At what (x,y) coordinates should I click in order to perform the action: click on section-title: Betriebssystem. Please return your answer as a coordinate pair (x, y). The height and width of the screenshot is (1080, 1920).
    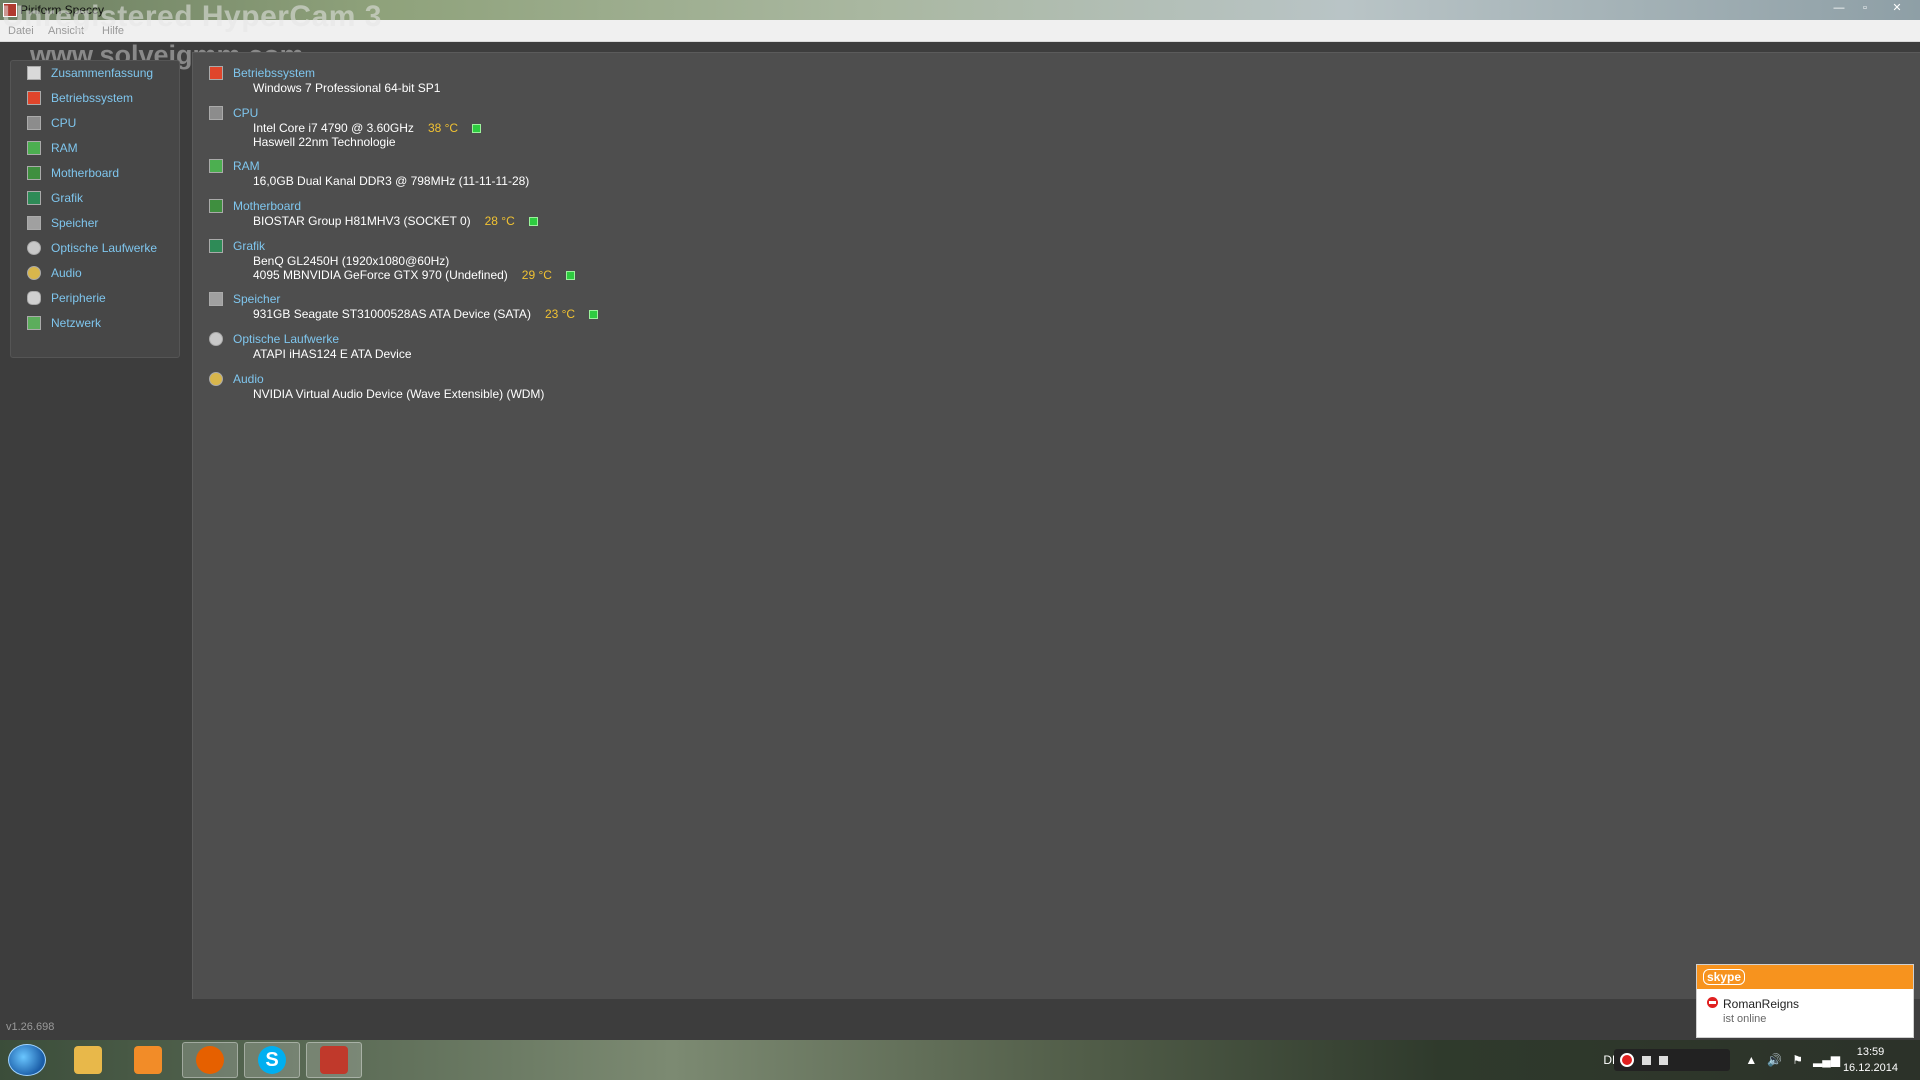
    Looking at the image, I should click on (274, 73).